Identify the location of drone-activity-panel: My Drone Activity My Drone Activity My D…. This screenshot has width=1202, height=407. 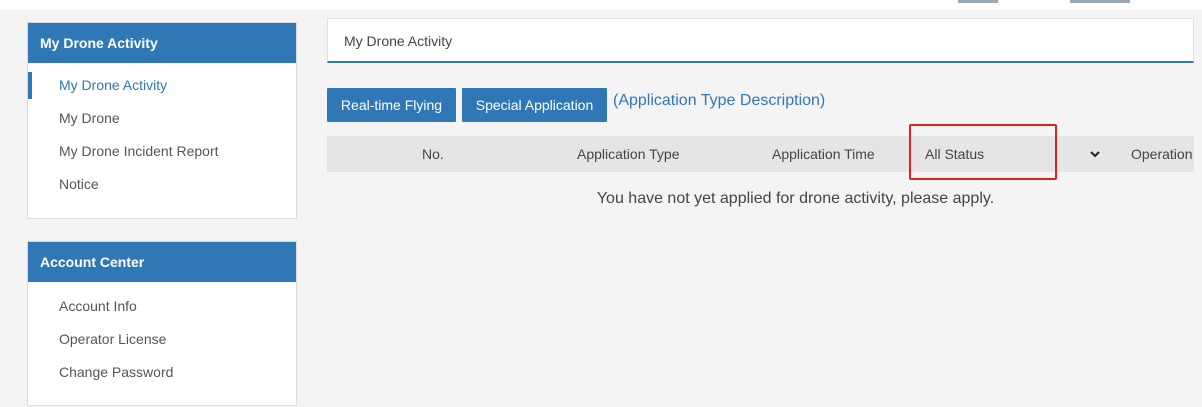
(162, 120).